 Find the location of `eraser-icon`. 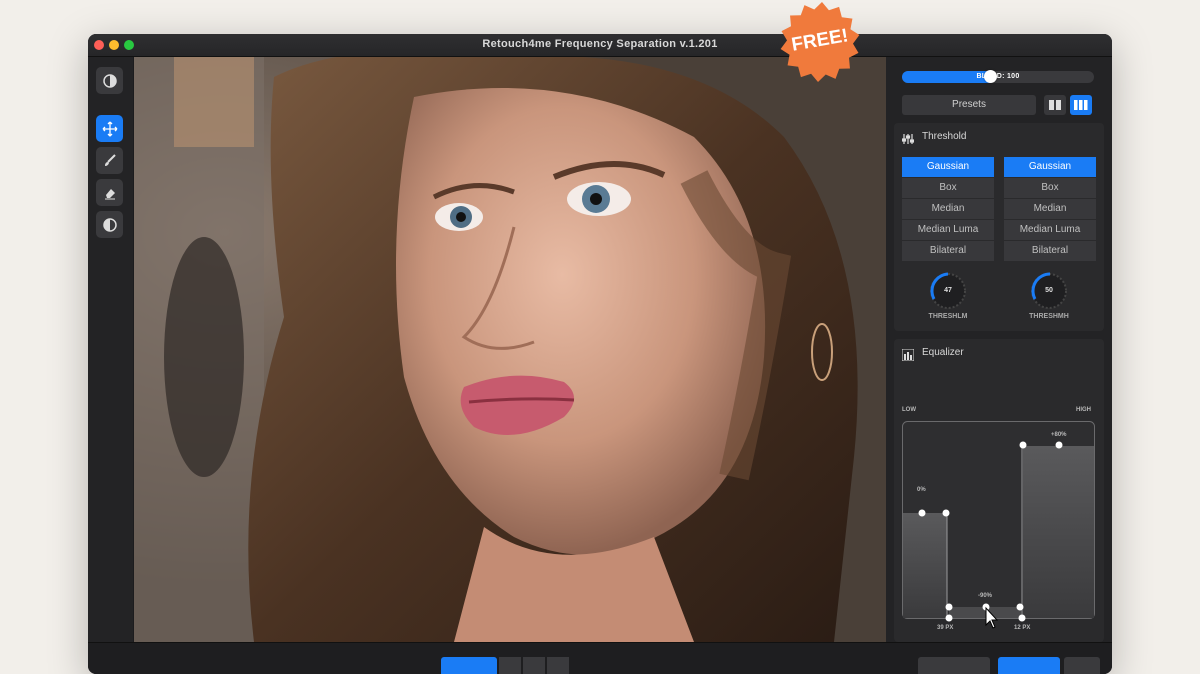

eraser-icon is located at coordinates (109, 192).